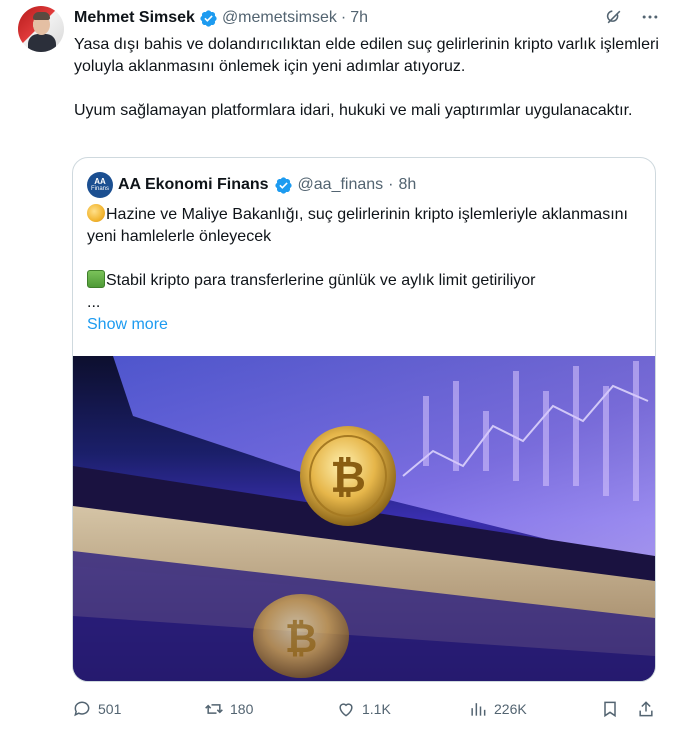 The height and width of the screenshot is (729, 688). I want to click on tweet-actions: 501 180 1.1K 226K, so click(367, 709).